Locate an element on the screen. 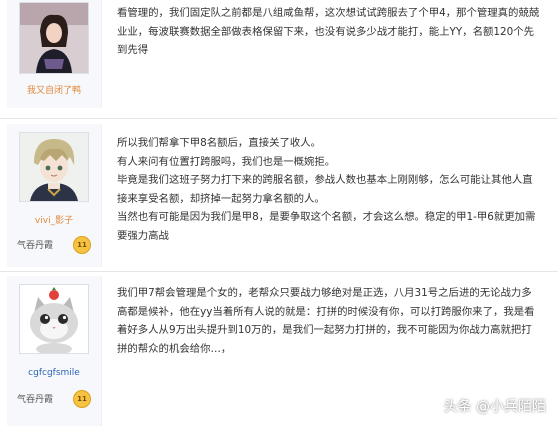  post-line-text: 拼的帮众的机会给你…， is located at coordinates (174, 348).